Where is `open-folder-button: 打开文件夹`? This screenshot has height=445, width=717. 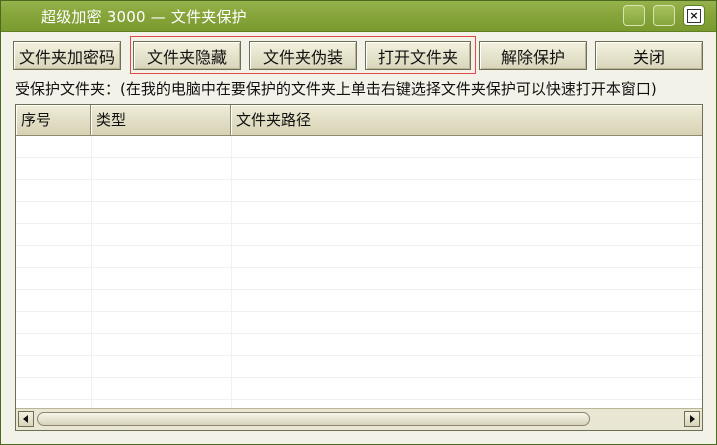
open-folder-button: 打开文件夹 is located at coordinates (418, 55).